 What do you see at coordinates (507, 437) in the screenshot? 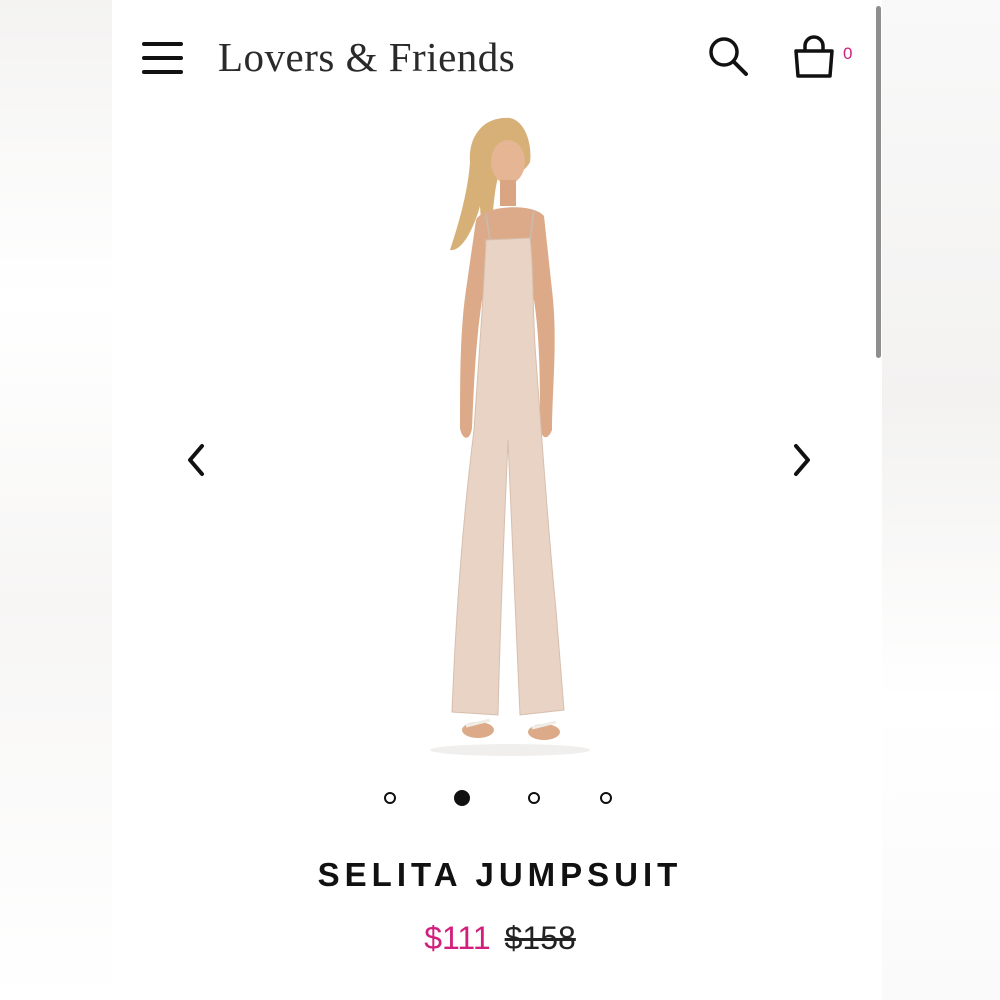
I see `product-image` at bounding box center [507, 437].